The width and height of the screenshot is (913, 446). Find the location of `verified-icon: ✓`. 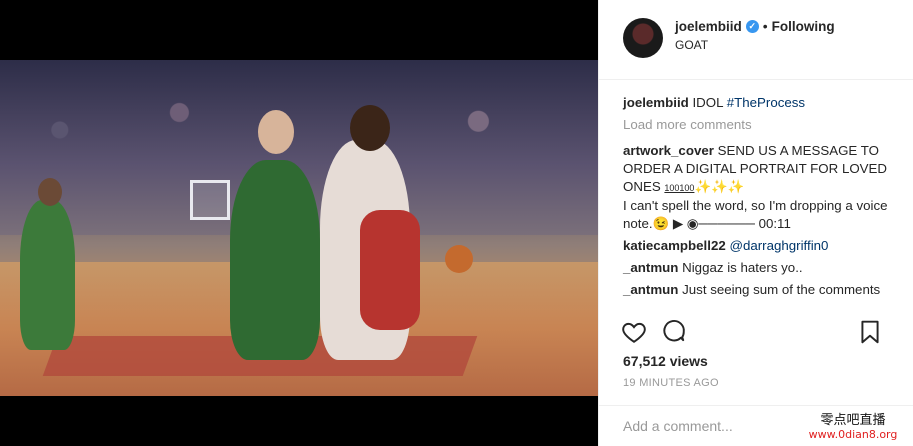

verified-icon: ✓ is located at coordinates (752, 26).